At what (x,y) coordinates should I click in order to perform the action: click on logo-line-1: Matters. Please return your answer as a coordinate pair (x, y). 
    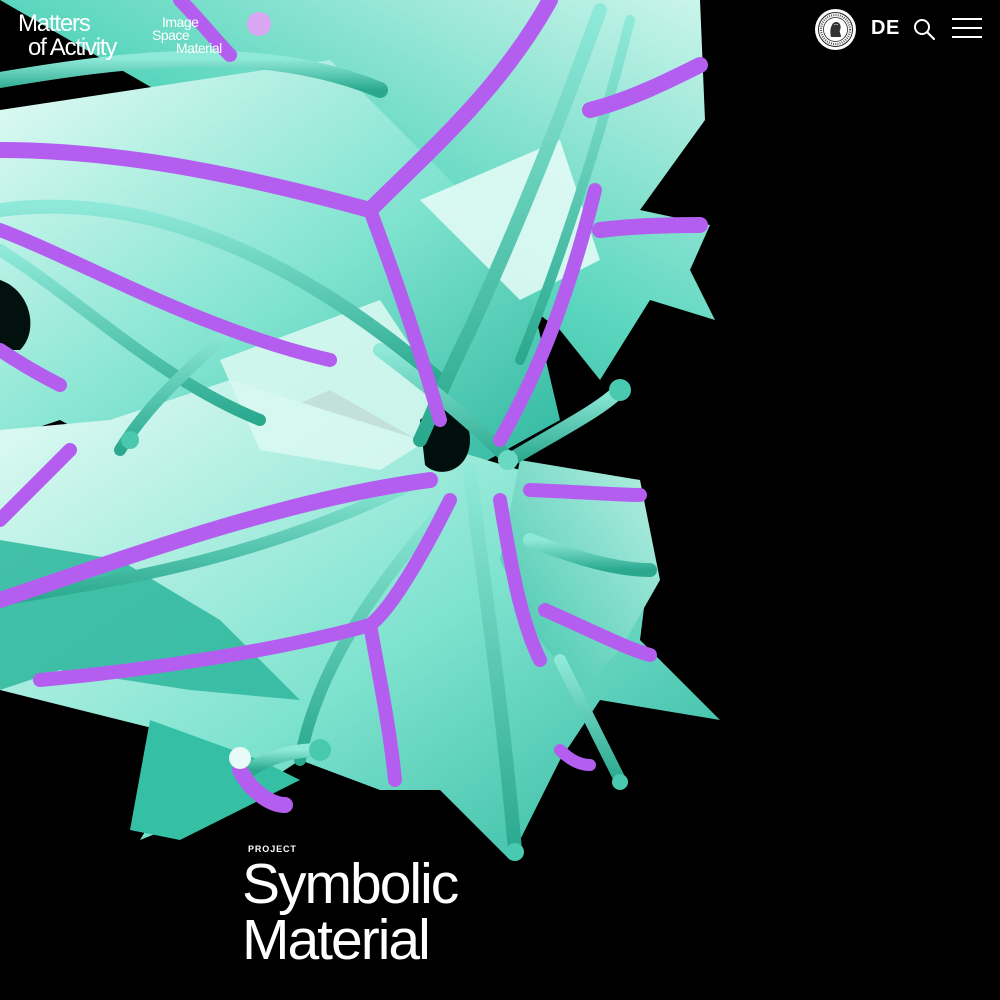
    Looking at the image, I should click on (54, 23).